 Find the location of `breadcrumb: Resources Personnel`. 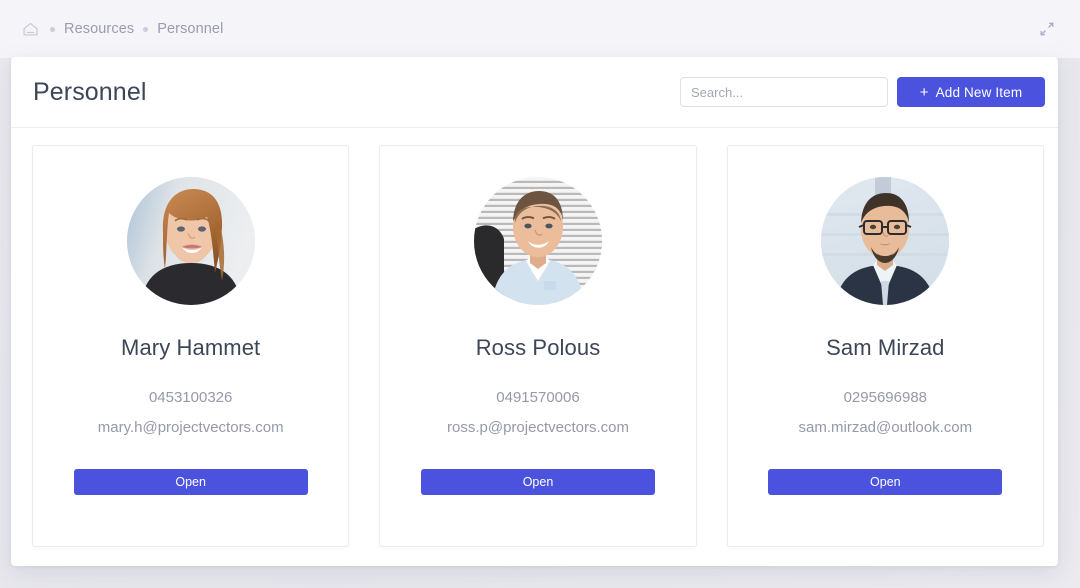

breadcrumb: Resources Personnel is located at coordinates (528, 29).